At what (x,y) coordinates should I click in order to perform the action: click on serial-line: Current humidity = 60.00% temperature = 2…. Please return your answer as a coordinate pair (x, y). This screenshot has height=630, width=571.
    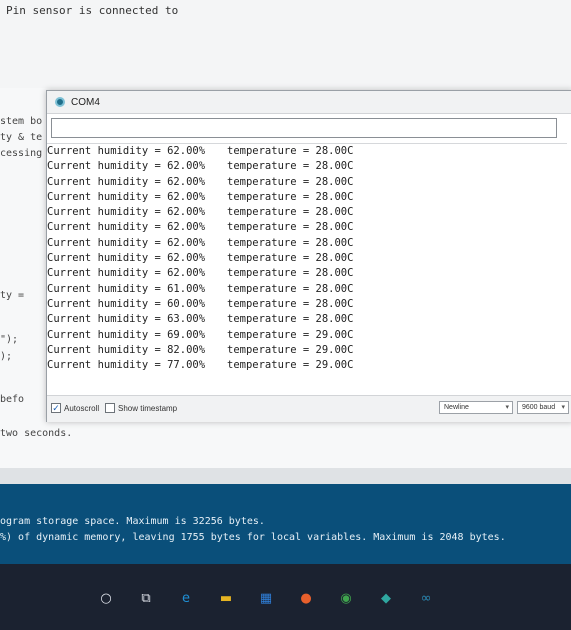
    Looking at the image, I should click on (307, 304).